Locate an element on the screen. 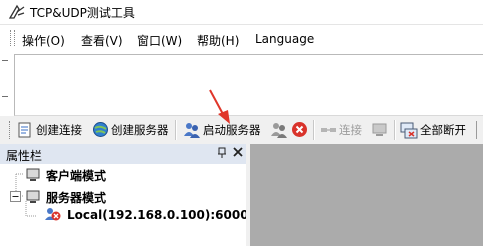 The height and width of the screenshot is (246, 483). menu-window: 窗口(W) is located at coordinates (159, 40).